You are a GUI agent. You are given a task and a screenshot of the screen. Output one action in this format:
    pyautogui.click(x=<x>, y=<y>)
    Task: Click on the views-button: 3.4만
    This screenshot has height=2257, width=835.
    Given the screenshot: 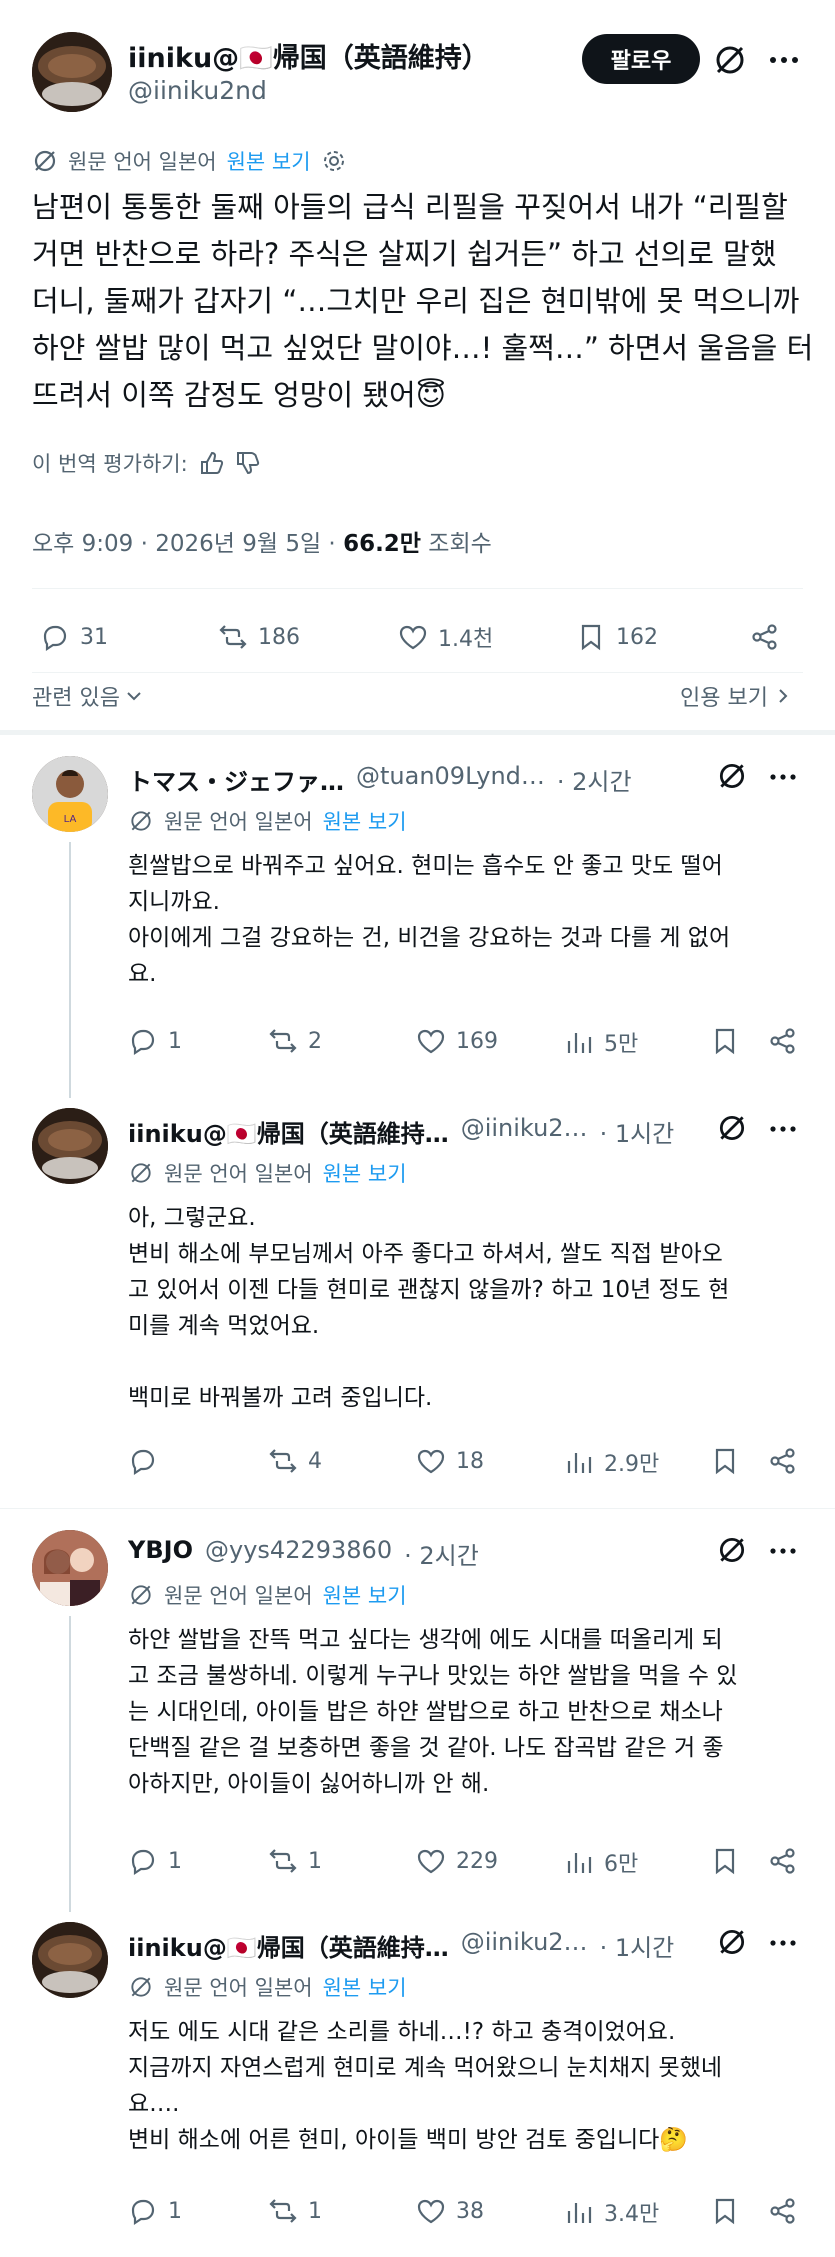 What is the action you would take?
    pyautogui.click(x=611, y=2212)
    